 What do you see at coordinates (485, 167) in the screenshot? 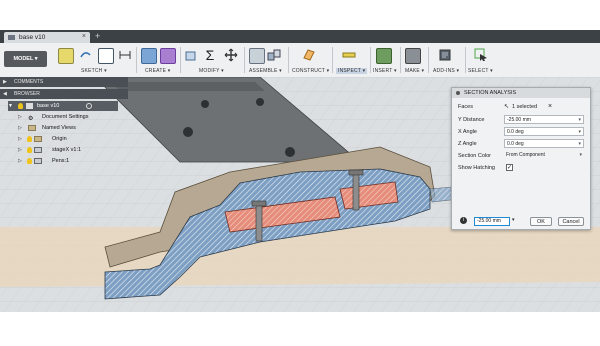
I see `show-hatching-row: Show Hatching ✓` at bounding box center [485, 167].